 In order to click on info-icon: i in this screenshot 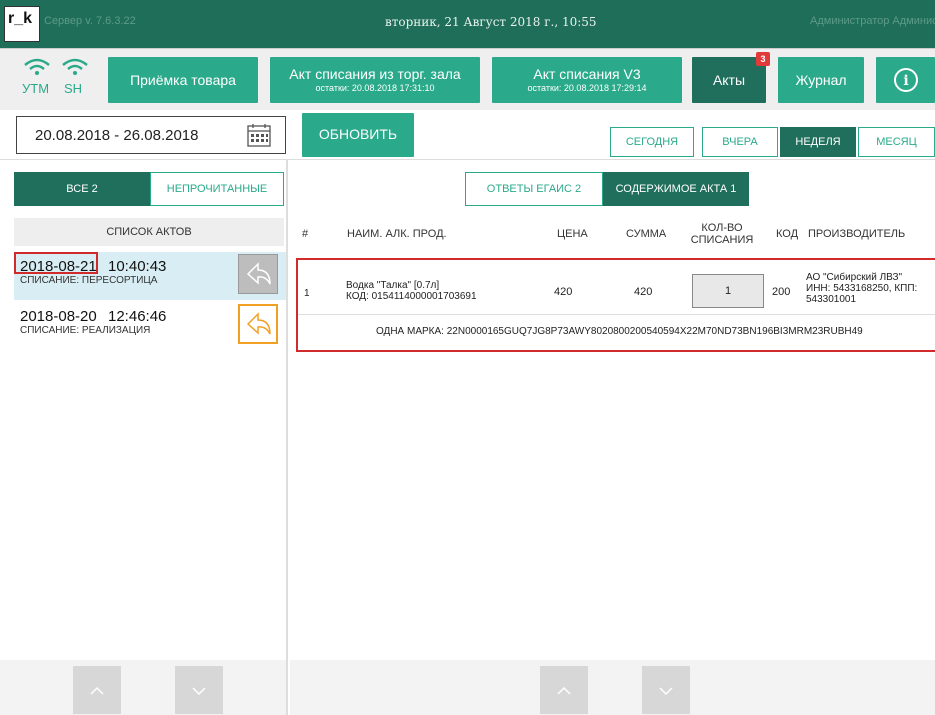, I will do `click(906, 80)`.